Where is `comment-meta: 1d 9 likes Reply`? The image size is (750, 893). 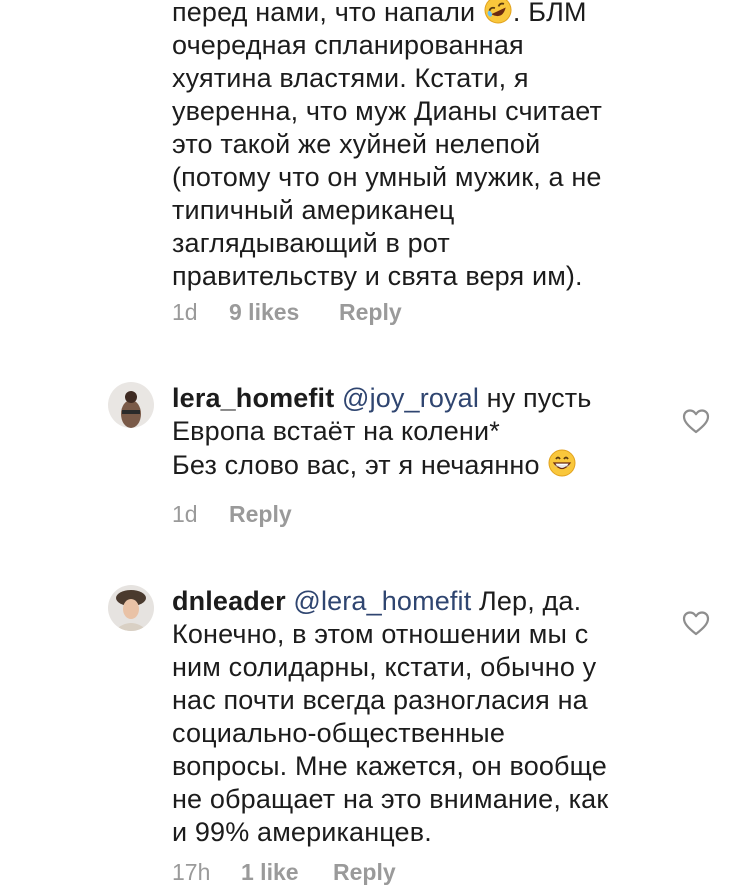
comment-meta: 1d 9 likes Reply is located at coordinates (287, 312).